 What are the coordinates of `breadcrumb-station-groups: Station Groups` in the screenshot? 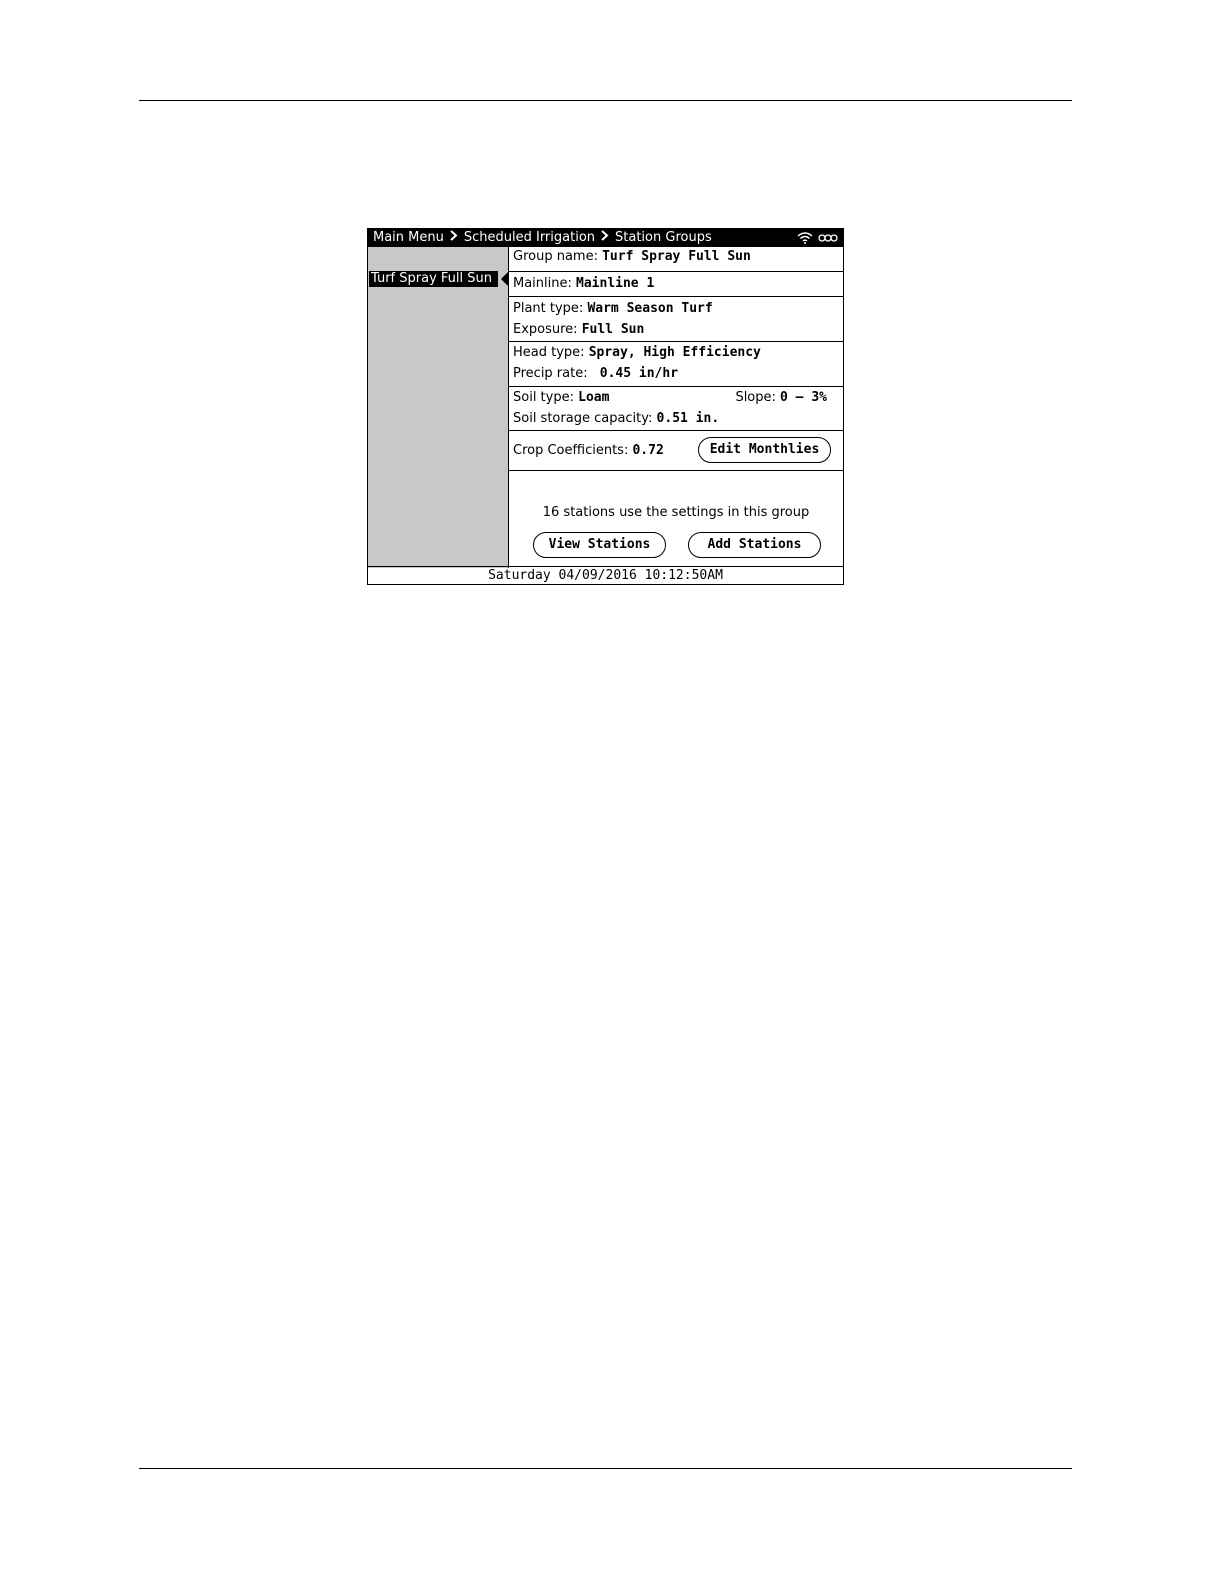 It's located at (663, 237).